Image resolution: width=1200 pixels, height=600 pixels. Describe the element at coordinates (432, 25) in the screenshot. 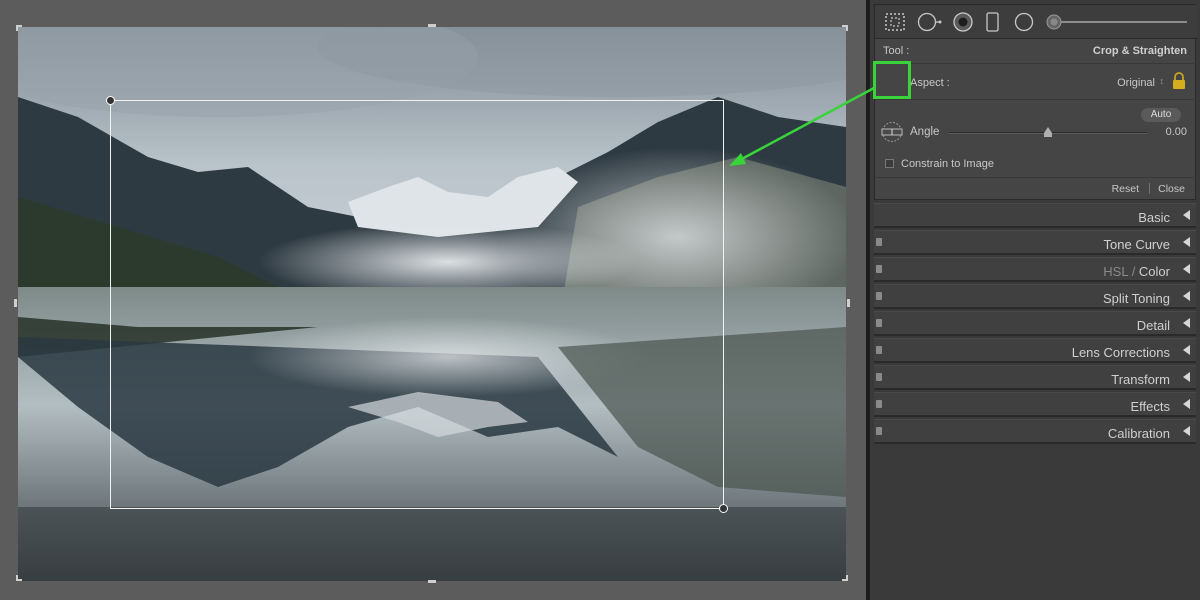

I see `crop-handle-top` at that location.